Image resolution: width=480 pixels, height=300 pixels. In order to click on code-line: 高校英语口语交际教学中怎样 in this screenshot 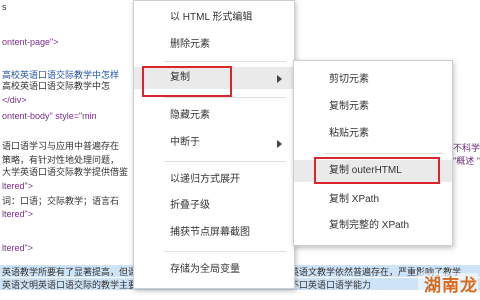, I will do `click(61, 75)`.